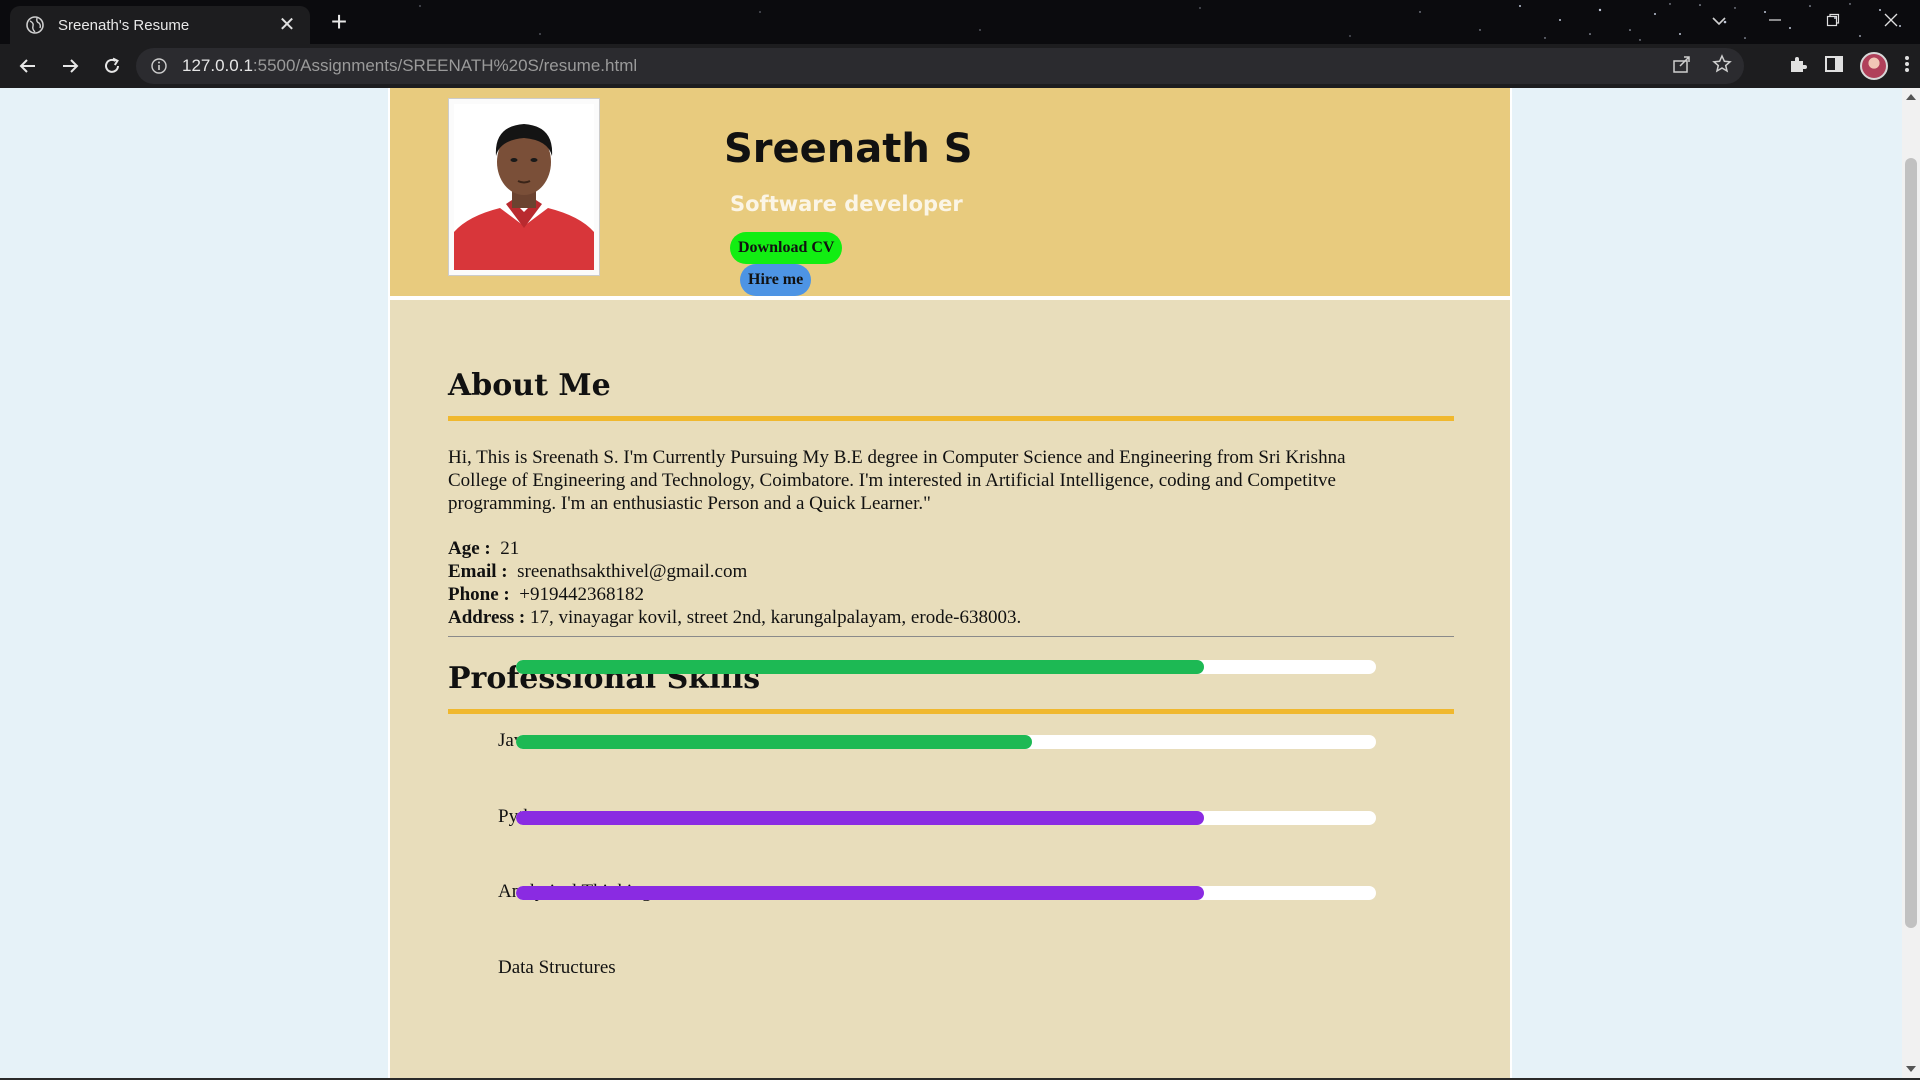 This screenshot has width=1920, height=1080. Describe the element at coordinates (112, 66) in the screenshot. I see `reload-icon` at that location.